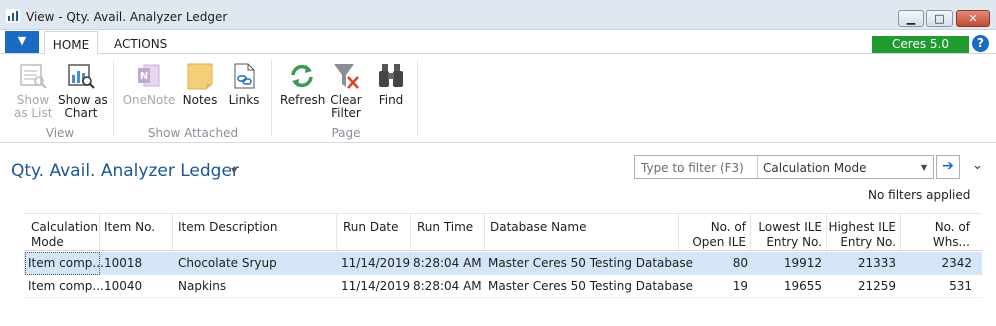 The width and height of the screenshot is (996, 326). I want to click on tab-actions: ACTIONS, so click(140, 44).